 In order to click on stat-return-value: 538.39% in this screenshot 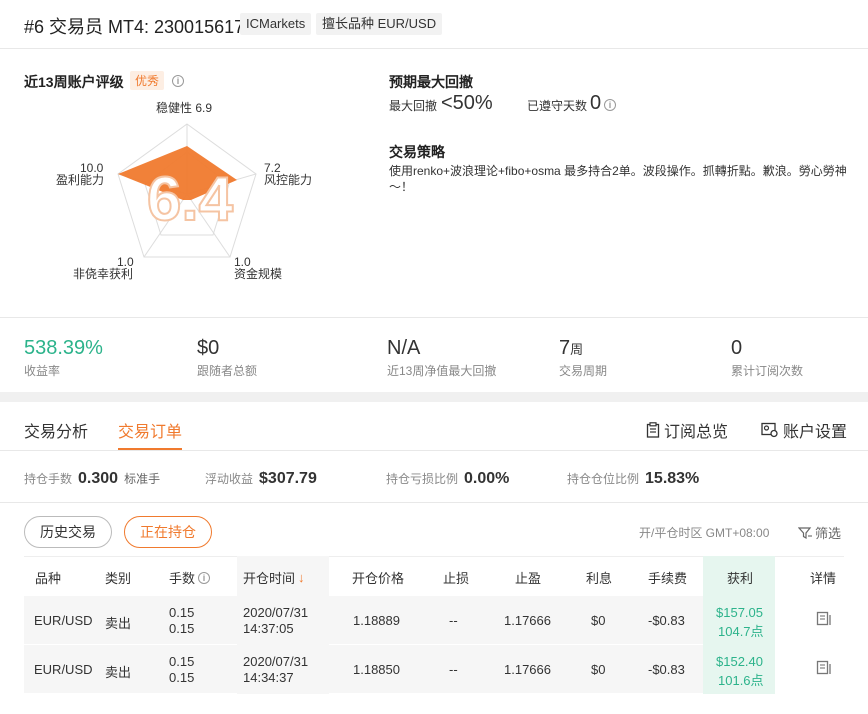, I will do `click(63, 348)`.